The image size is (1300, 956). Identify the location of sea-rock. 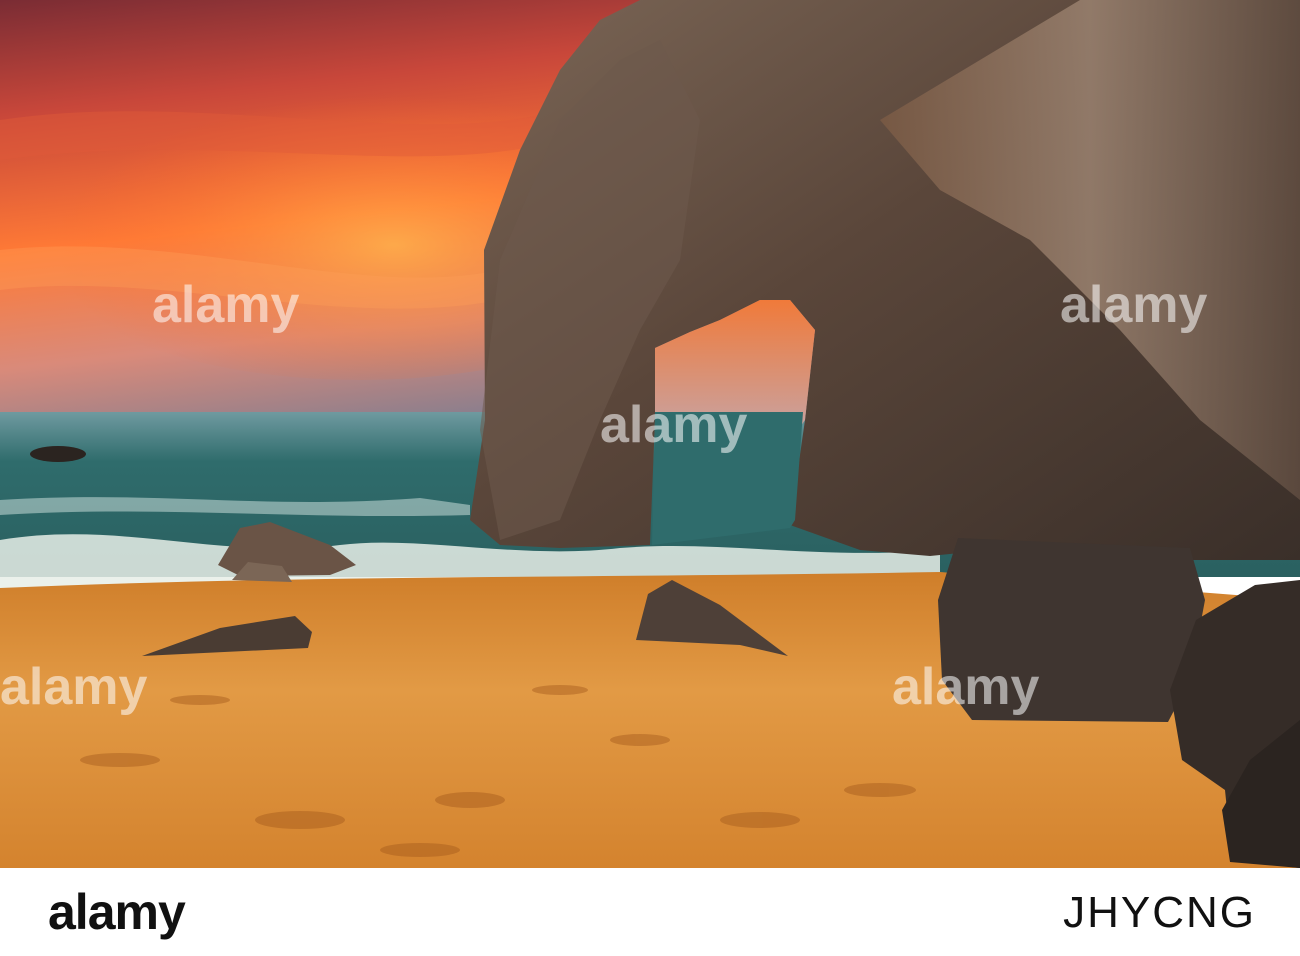
(58, 454).